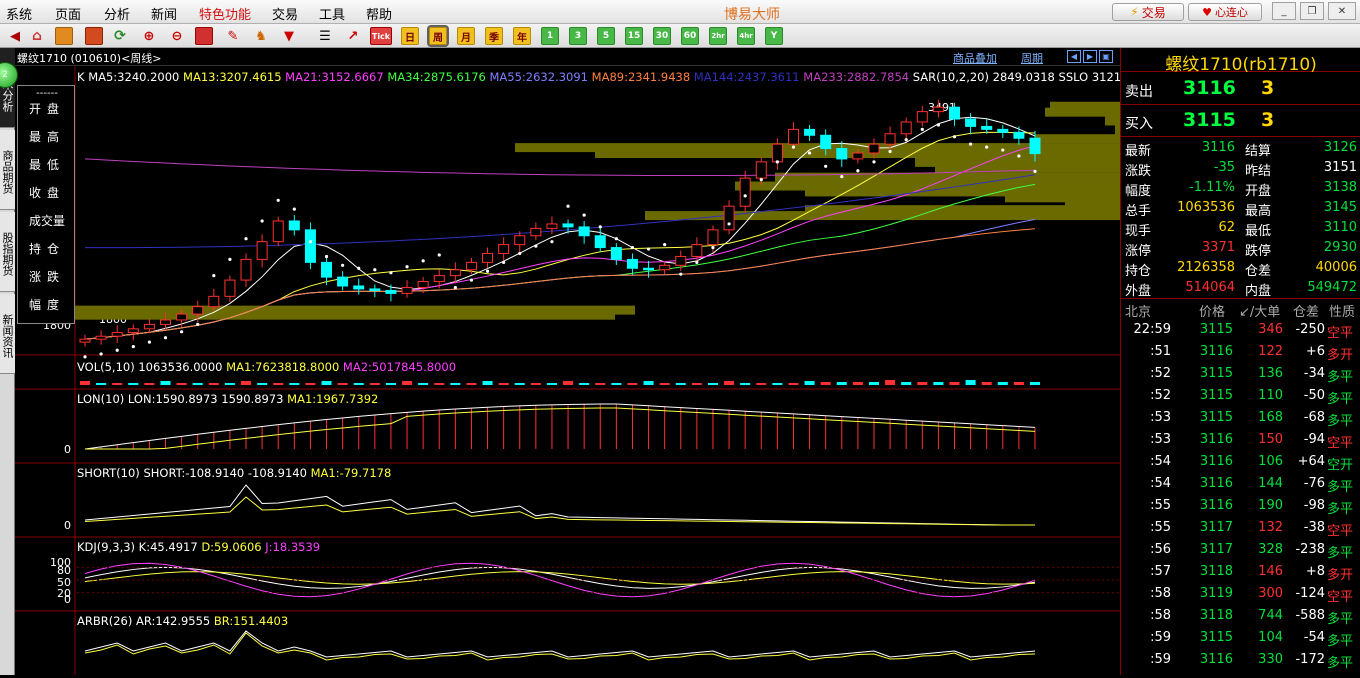  Describe the element at coordinates (550, 36) in the screenshot. I see `period-1min-button: 1` at that location.